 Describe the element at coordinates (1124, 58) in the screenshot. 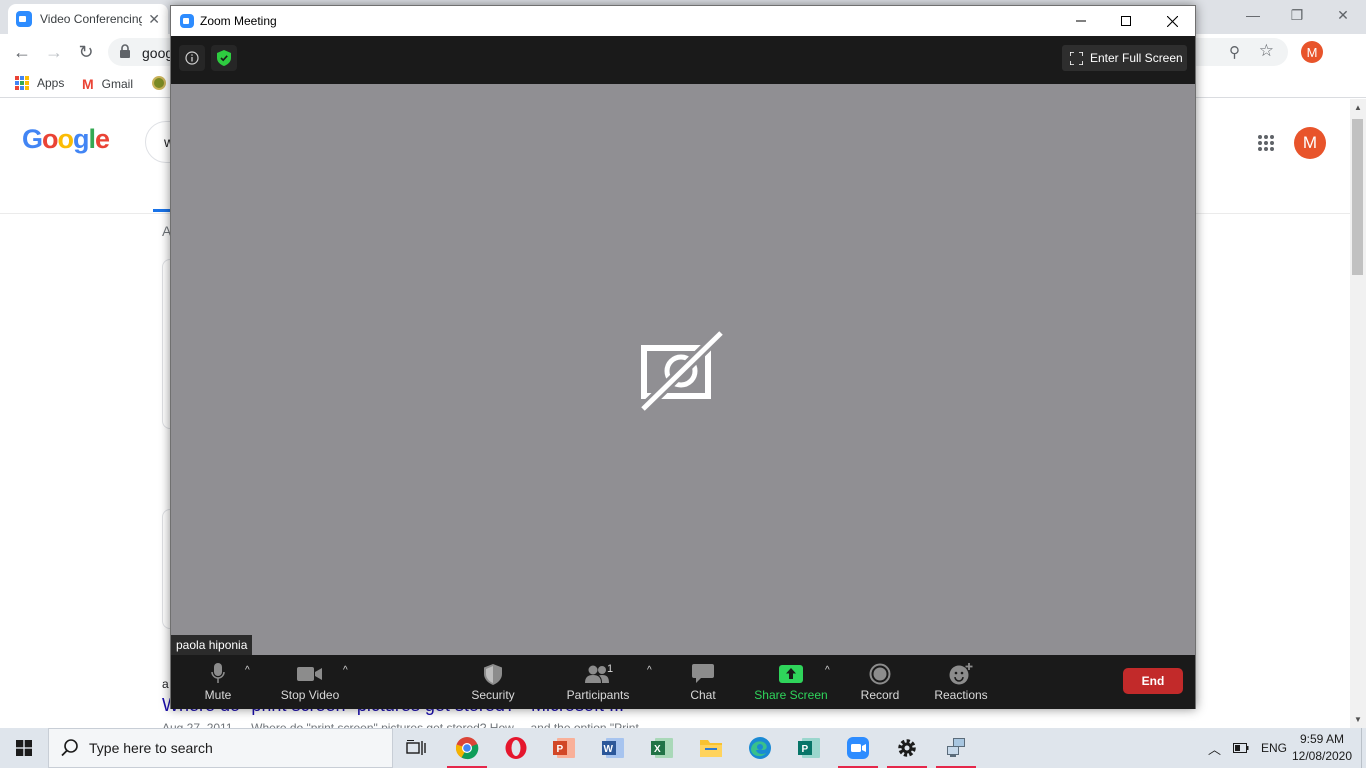

I see `enter-full-screen-button: Enter Full Screen` at that location.